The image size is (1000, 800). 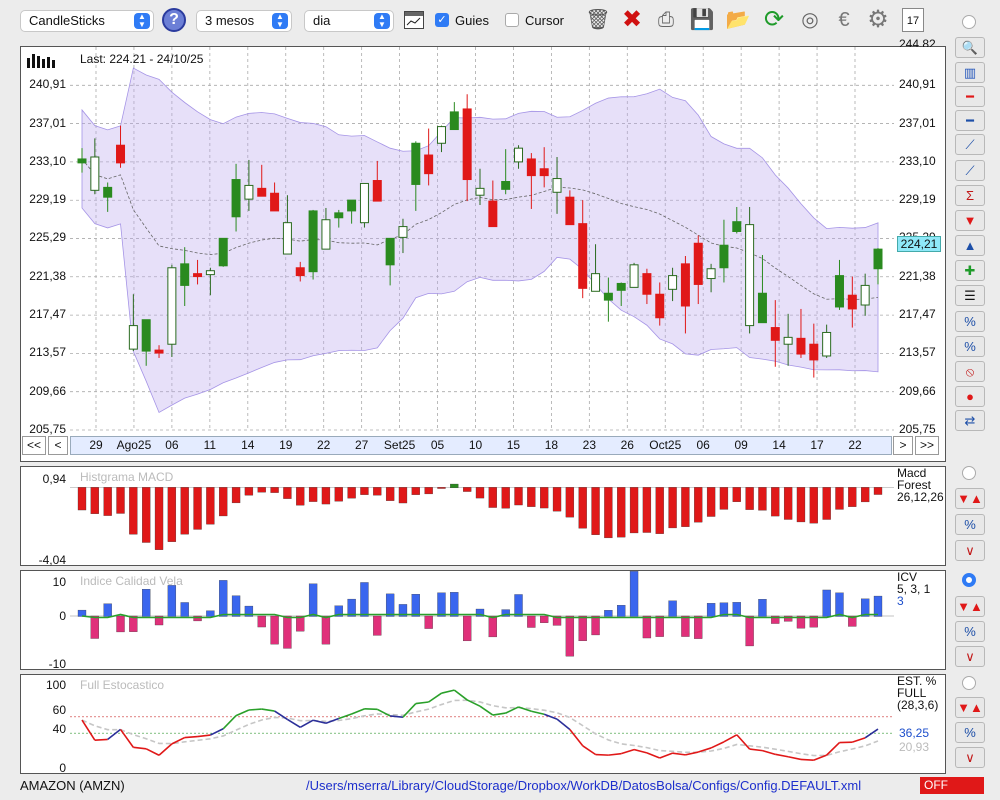 I want to click on stoch-y-60: 60, so click(x=59, y=710).